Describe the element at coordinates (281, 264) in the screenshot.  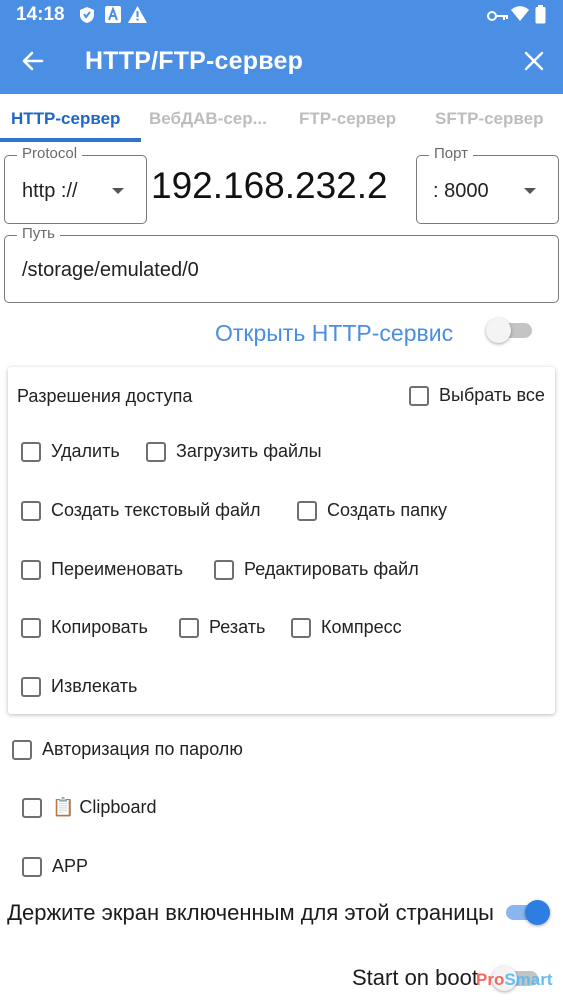
I see `path-field: Путь /storage/emulated/0` at that location.